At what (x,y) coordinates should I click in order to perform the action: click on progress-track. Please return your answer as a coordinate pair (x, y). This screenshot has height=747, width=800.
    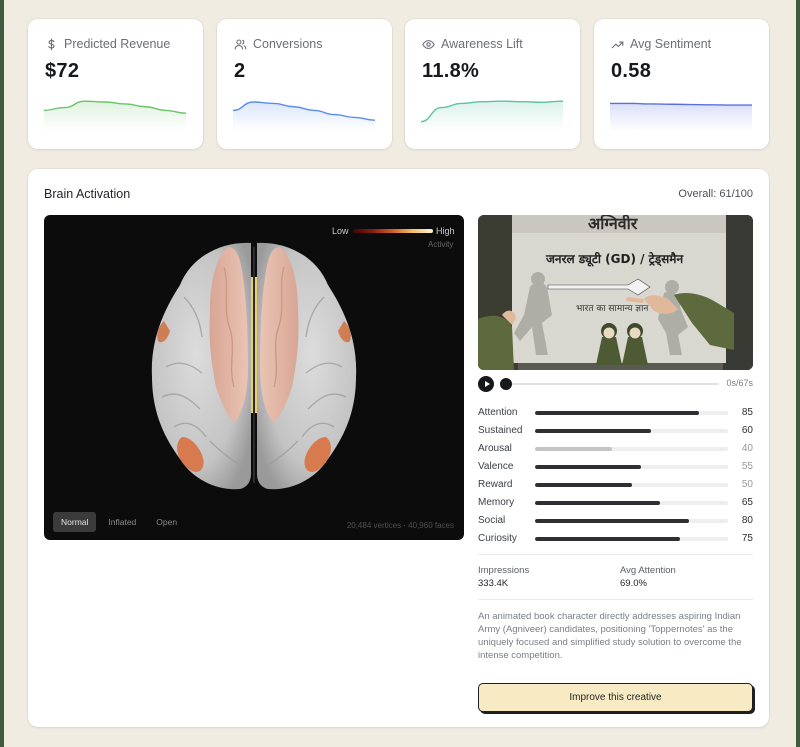
    Looking at the image, I should click on (615, 384).